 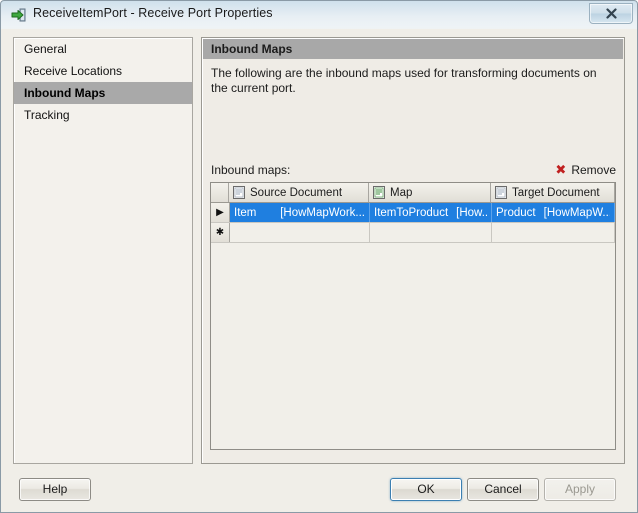 I want to click on cell-map, so click(x=431, y=232).